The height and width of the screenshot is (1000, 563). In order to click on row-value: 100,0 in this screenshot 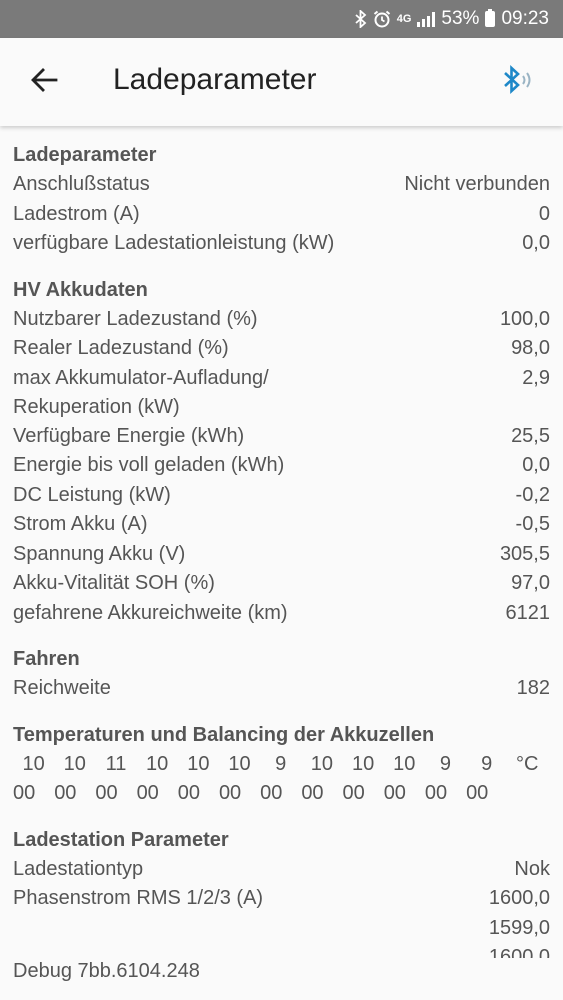, I will do `click(524, 318)`.